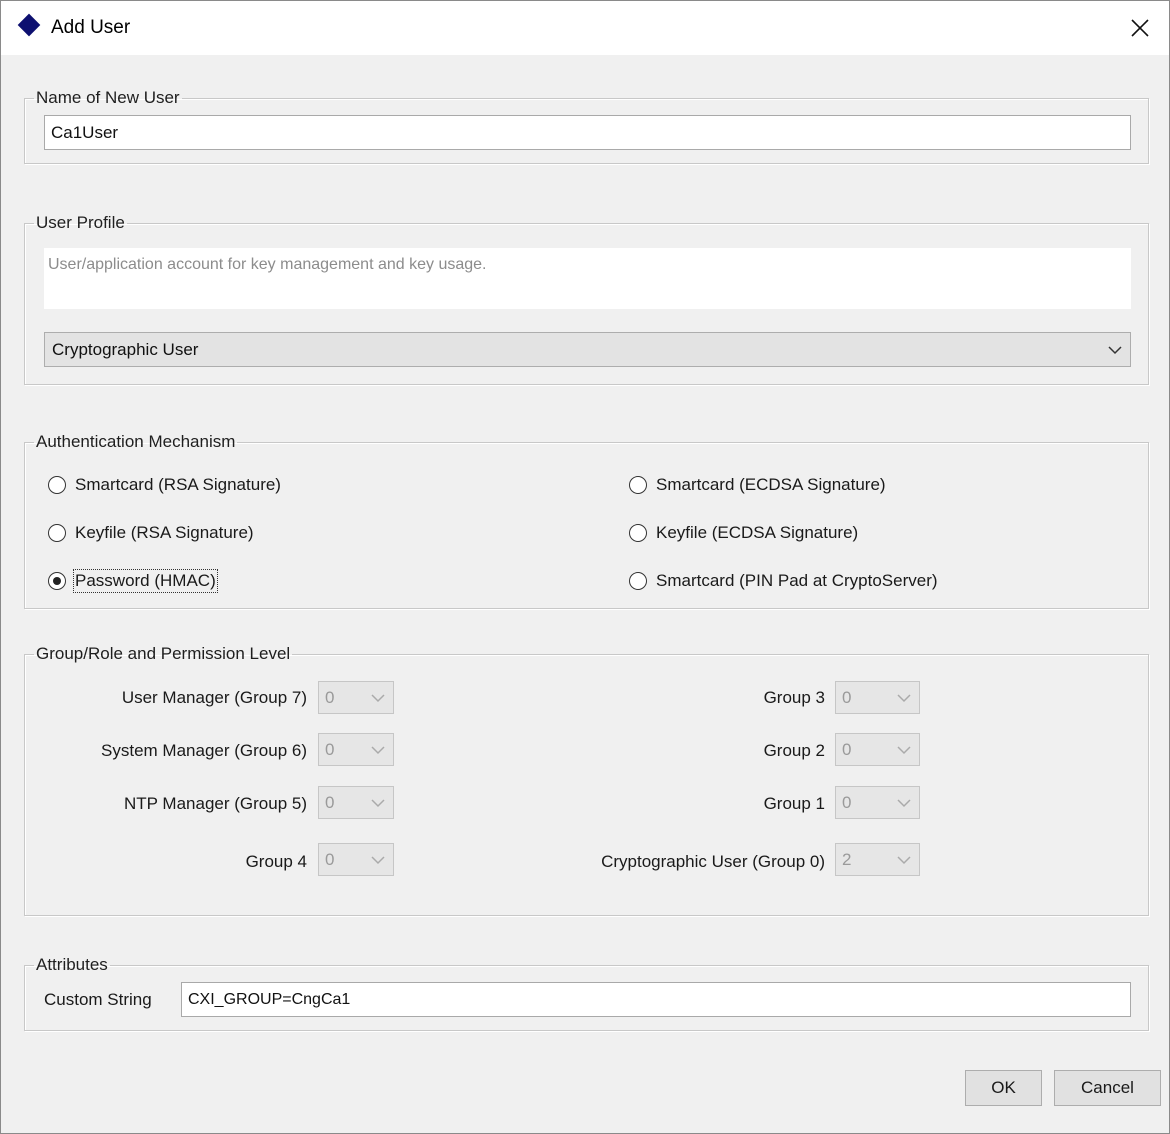 The width and height of the screenshot is (1170, 1134). I want to click on radio-label: Keyfile (RSA Signature), so click(164, 532).